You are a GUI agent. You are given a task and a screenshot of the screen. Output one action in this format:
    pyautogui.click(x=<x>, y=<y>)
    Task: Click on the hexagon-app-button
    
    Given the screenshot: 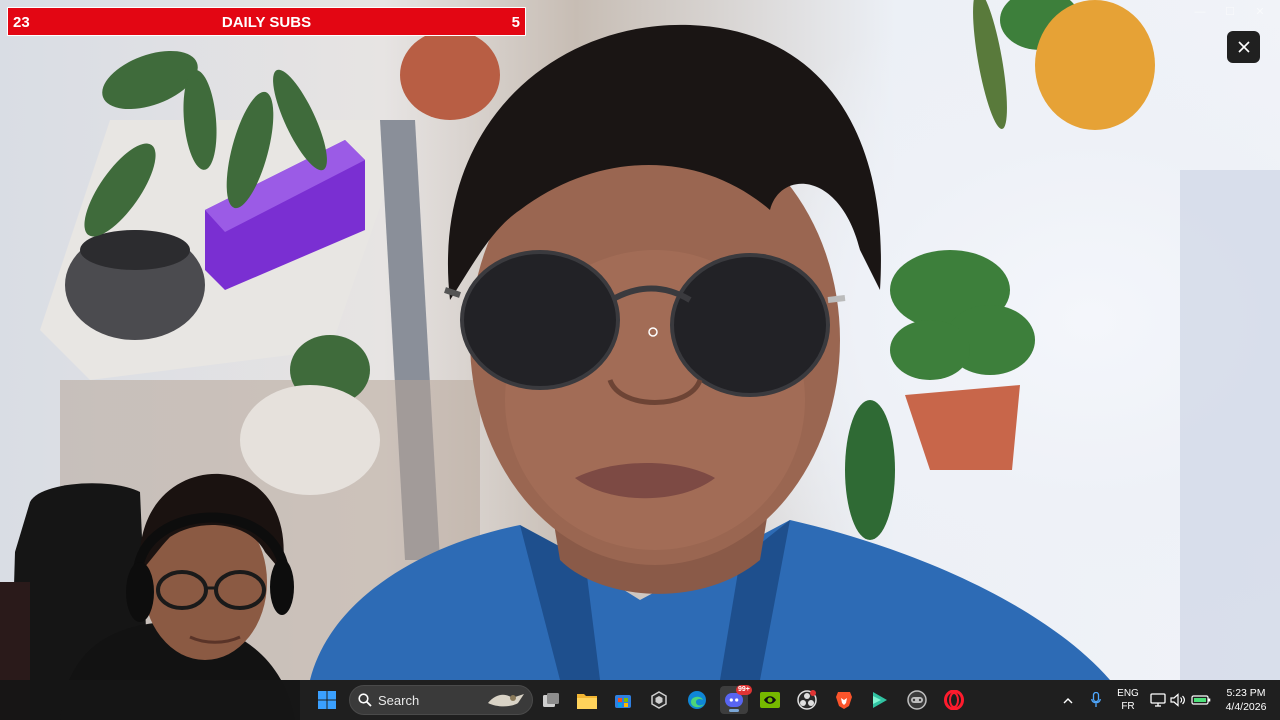 What is the action you would take?
    pyautogui.click(x=659, y=700)
    